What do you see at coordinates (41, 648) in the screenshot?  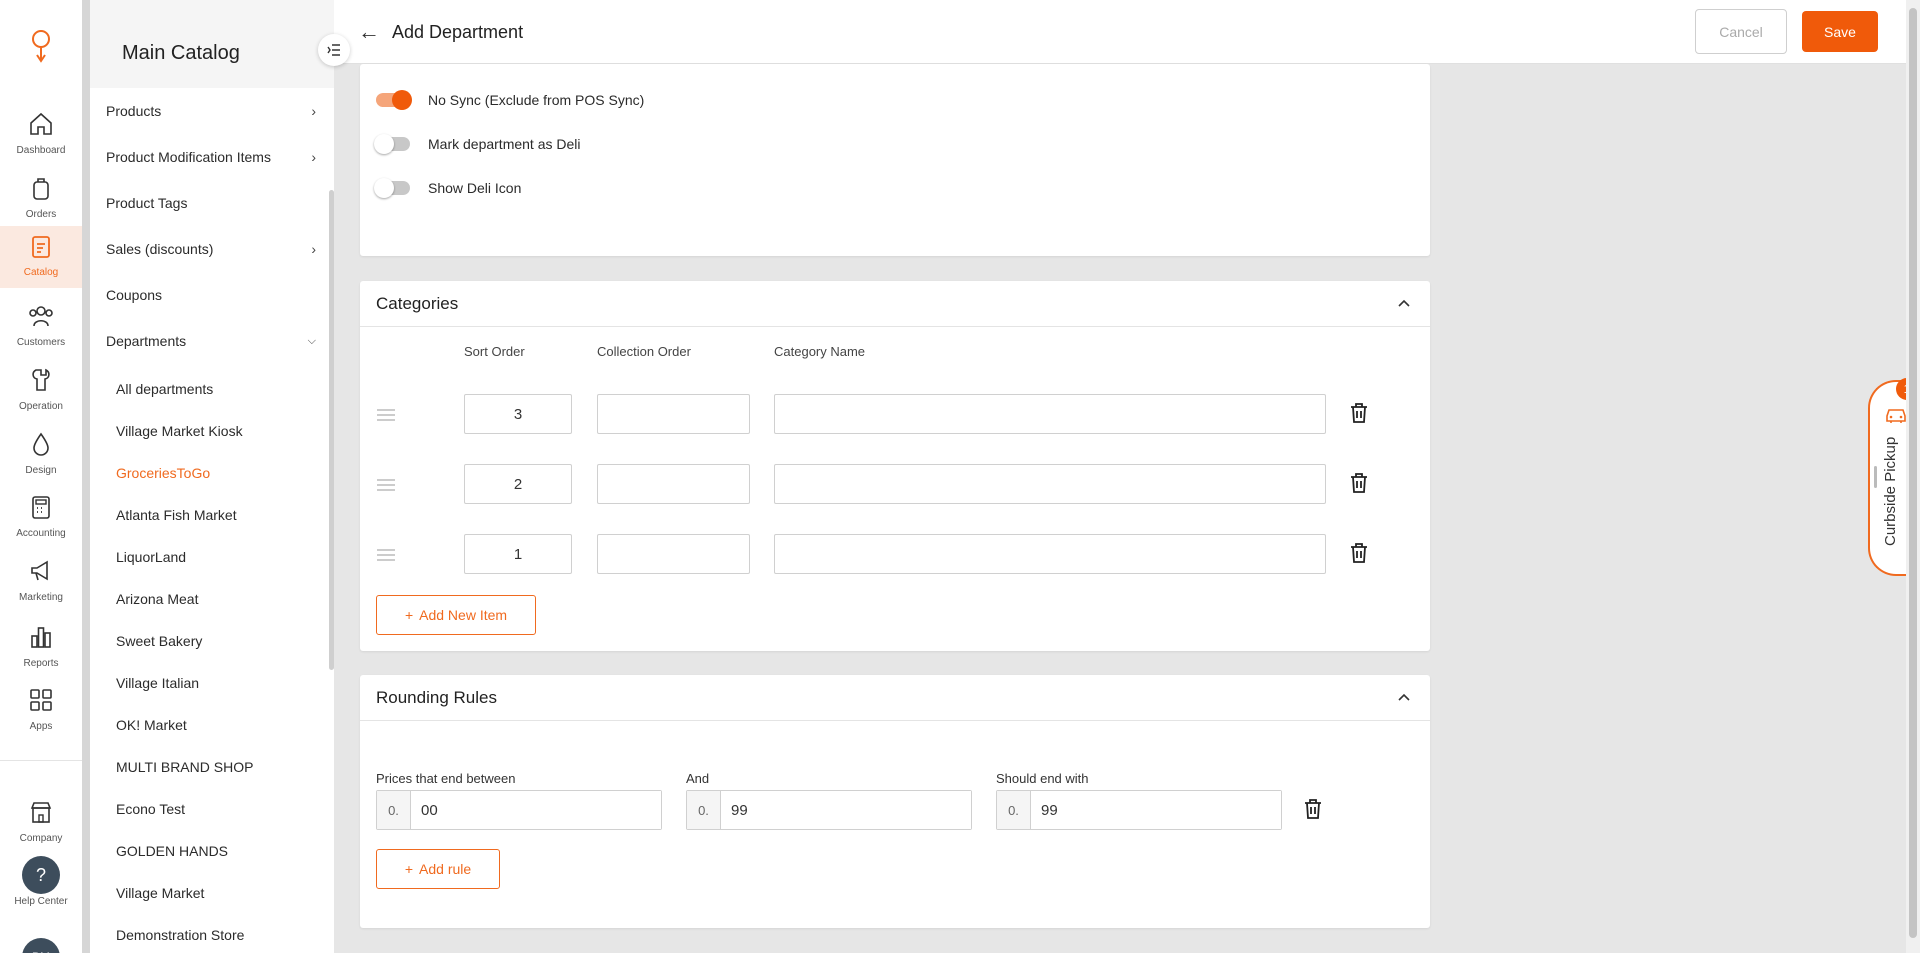 I see `rail-item-reports: Reports` at bounding box center [41, 648].